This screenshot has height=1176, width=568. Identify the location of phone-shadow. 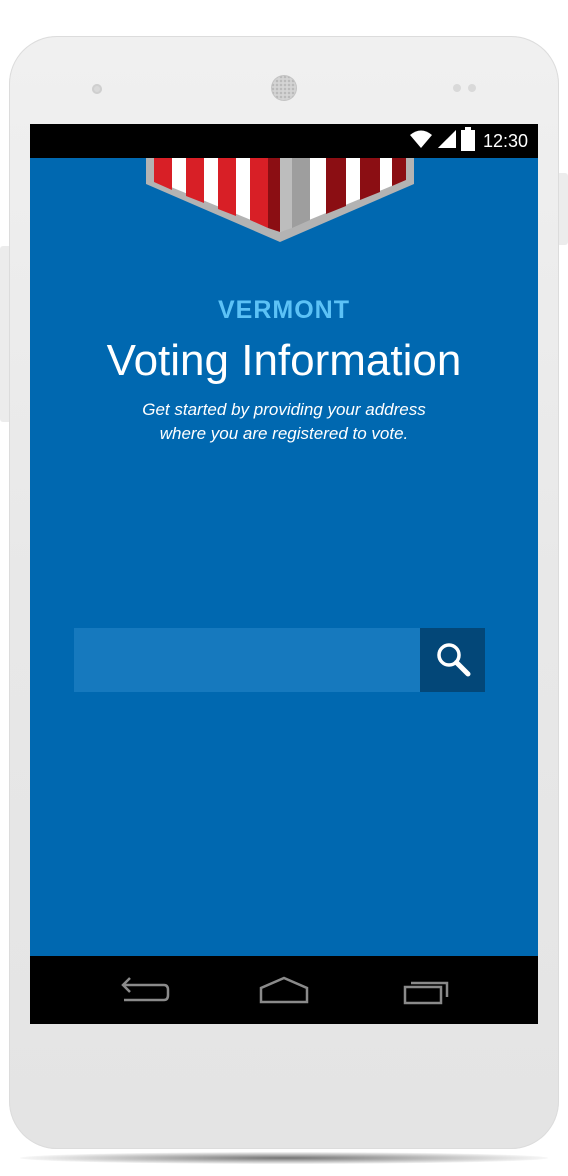
(284, 1158).